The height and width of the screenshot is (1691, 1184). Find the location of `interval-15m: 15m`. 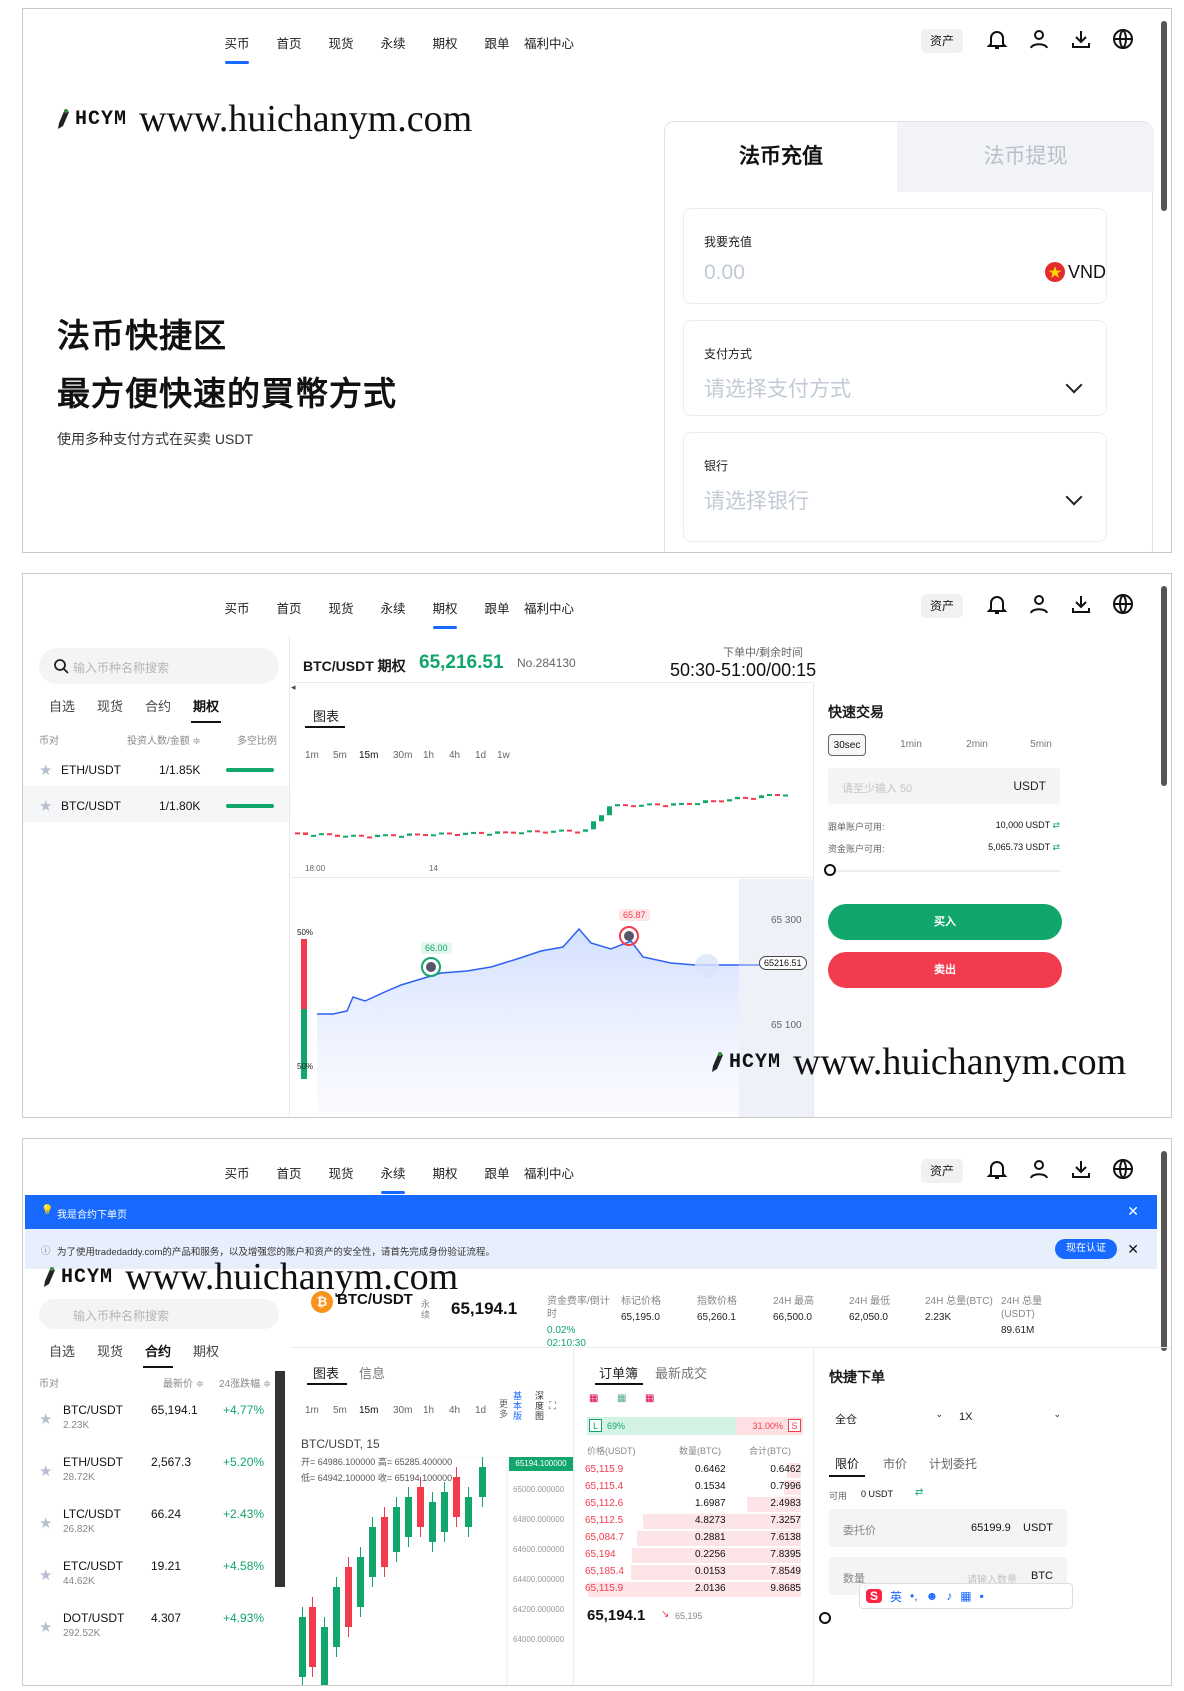

interval-15m: 15m is located at coordinates (376, 755).